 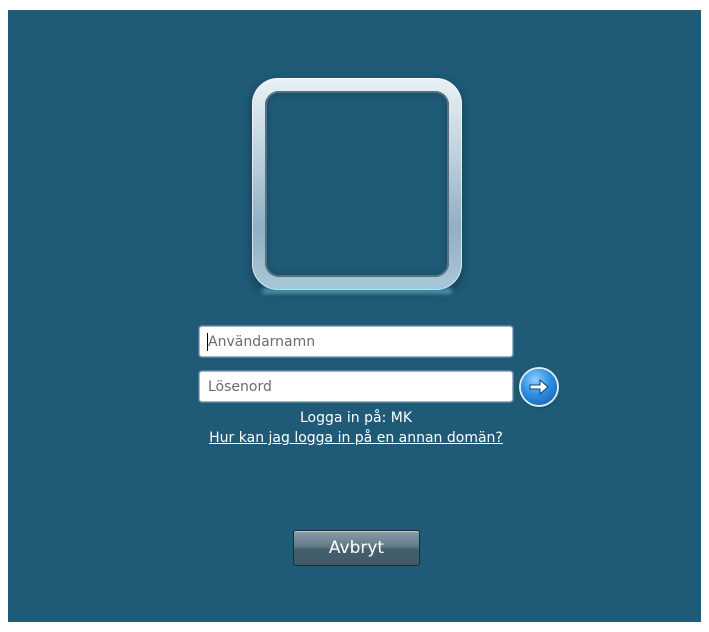 What do you see at coordinates (356, 418) in the screenshot?
I see `logon-domain-text: Logga in på: MK` at bounding box center [356, 418].